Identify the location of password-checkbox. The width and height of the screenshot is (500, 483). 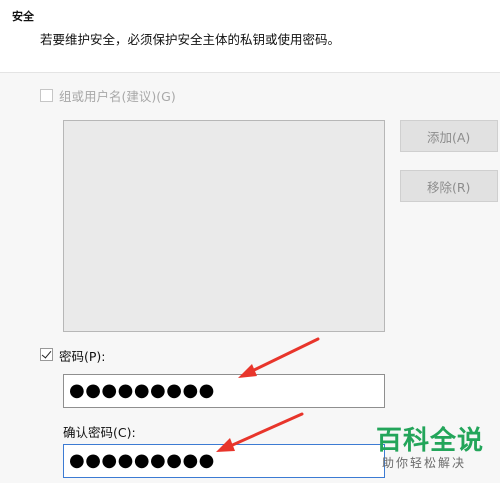
(46, 354).